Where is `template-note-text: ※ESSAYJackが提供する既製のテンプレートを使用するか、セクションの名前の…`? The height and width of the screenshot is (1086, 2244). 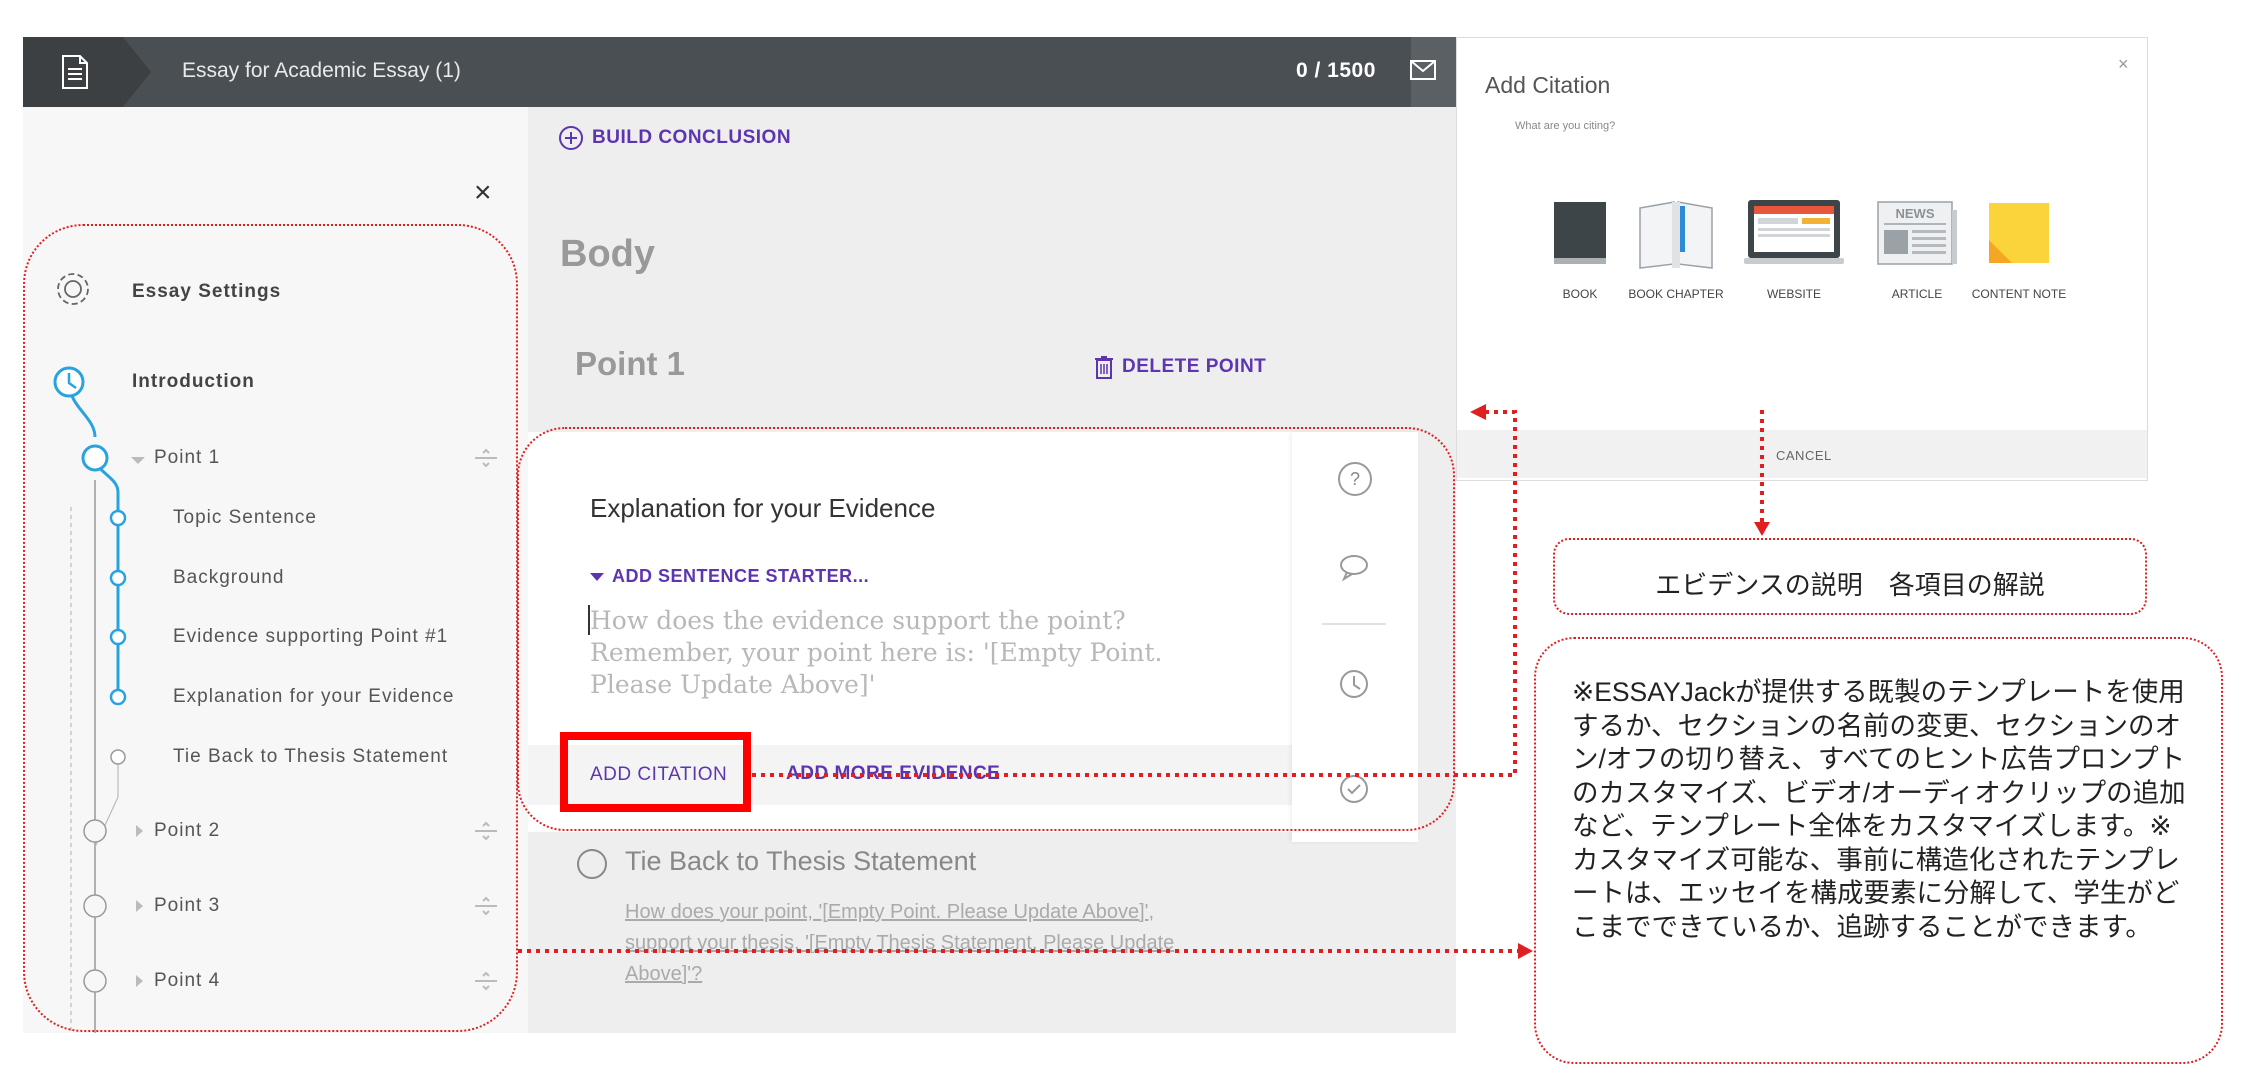 template-note-text: ※ESSAYJackが提供する既製のテンプレートを使用するか、セクションの名前の… is located at coordinates (1879, 809).